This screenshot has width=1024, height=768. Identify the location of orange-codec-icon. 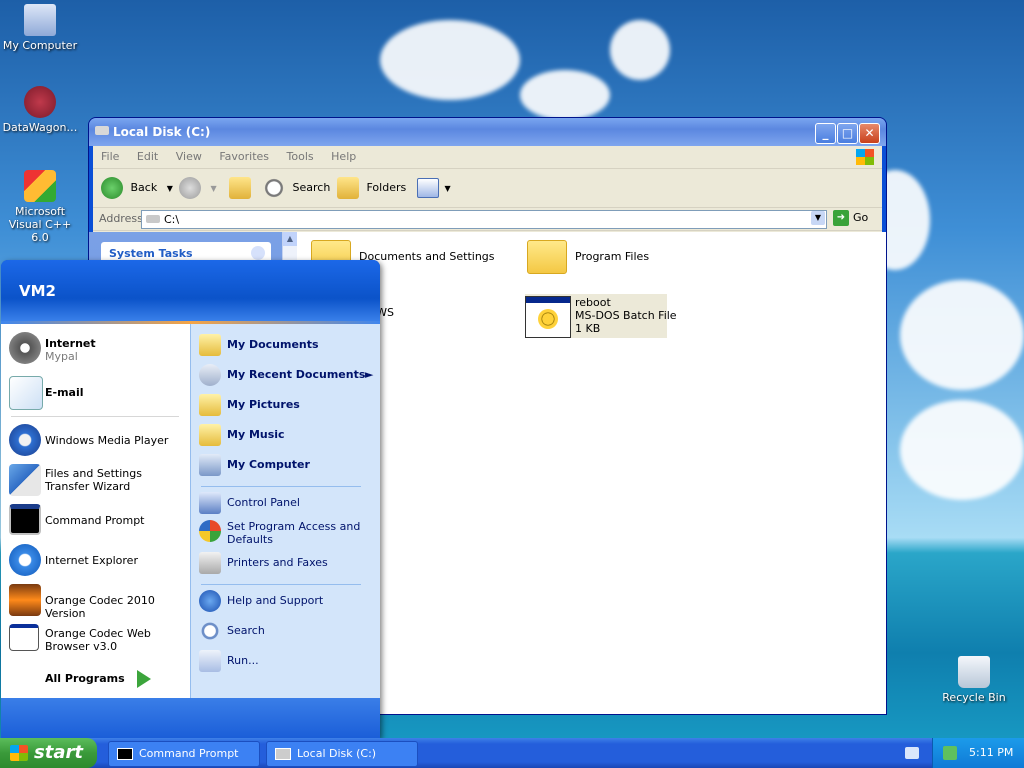
(25, 600).